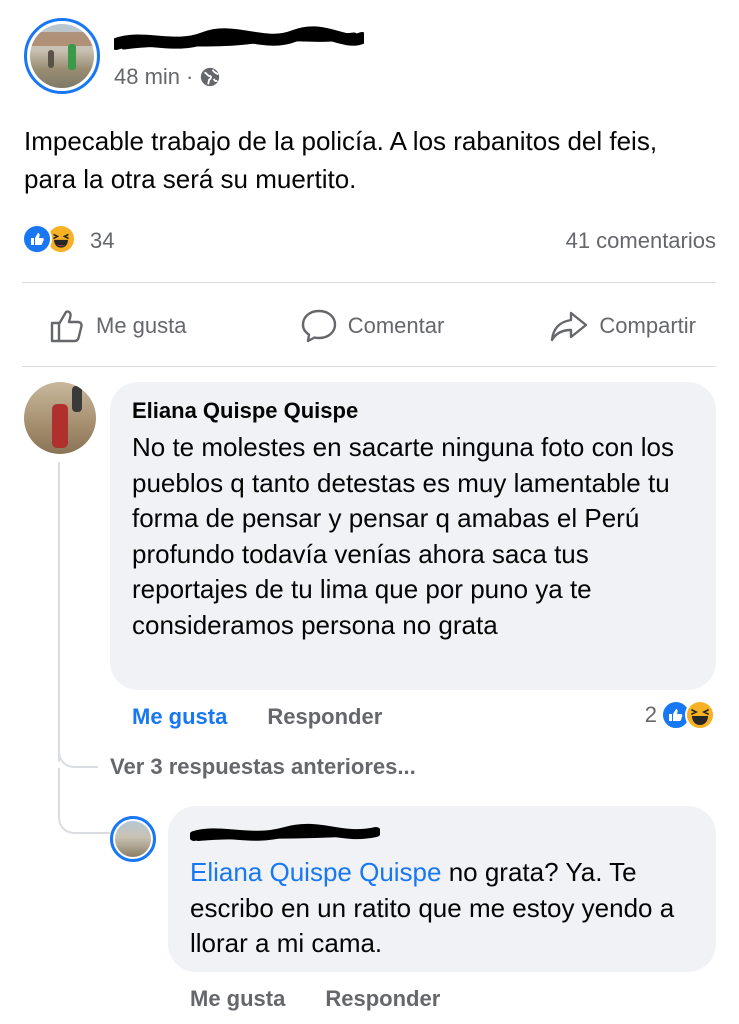 The height and width of the screenshot is (1024, 739). Describe the element at coordinates (650, 714) in the screenshot. I see `comment-reactions-count: 2` at that location.